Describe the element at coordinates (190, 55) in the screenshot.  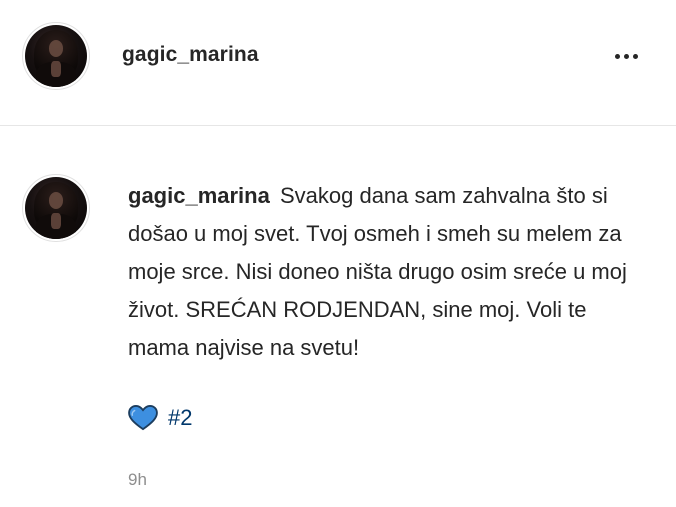
I see `post-username: gagic_marina` at that location.